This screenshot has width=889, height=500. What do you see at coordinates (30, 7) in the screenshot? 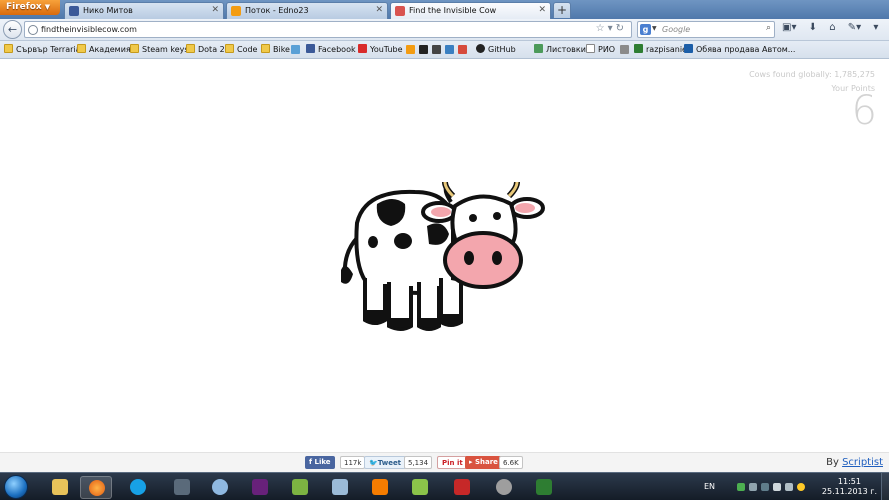
I see `firefox-menu-button: Firefox ▼` at bounding box center [30, 7].